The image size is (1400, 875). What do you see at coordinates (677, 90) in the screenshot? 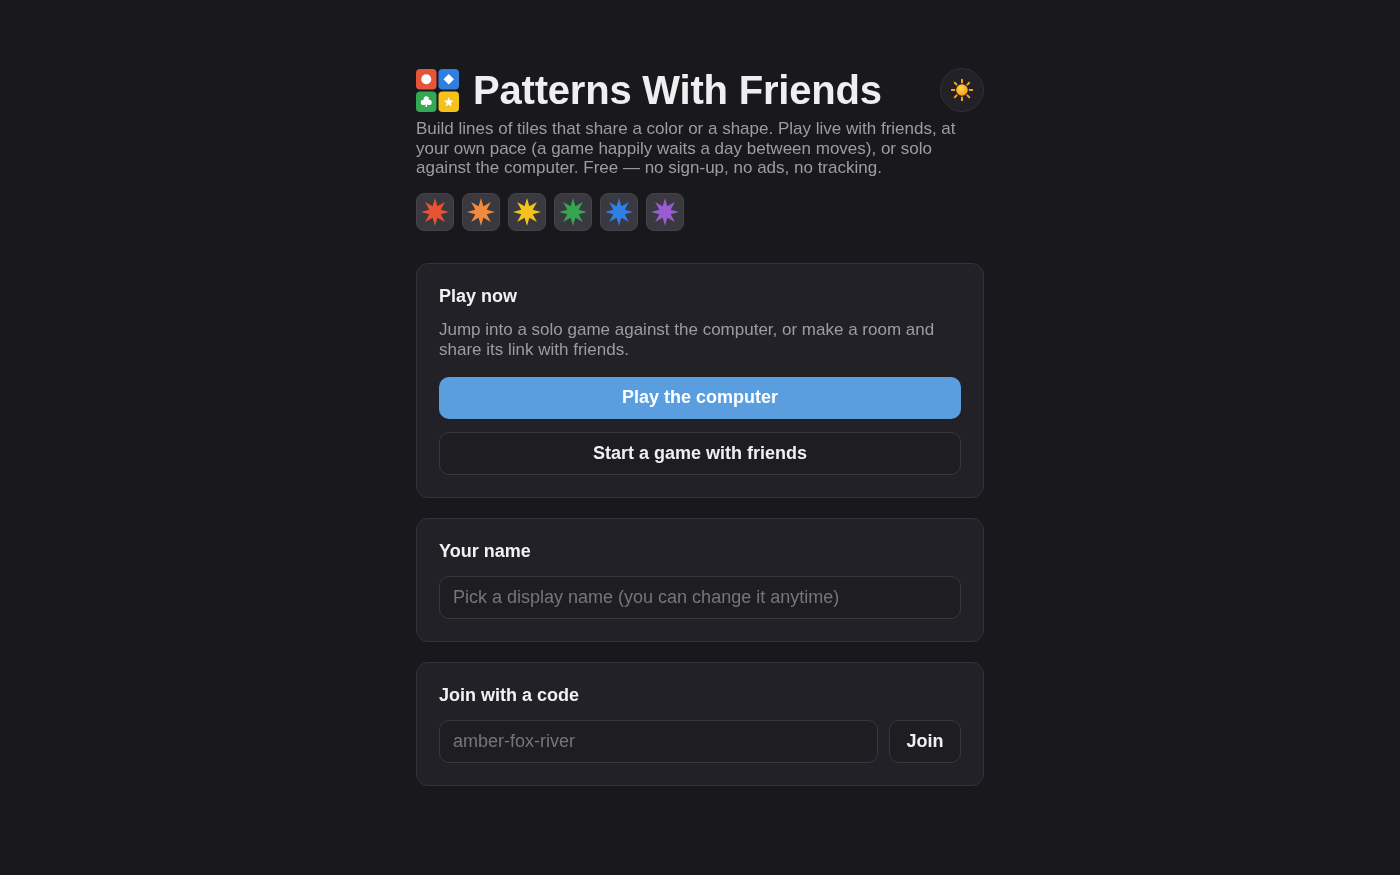
I see `app-title: Patterns With Friends` at bounding box center [677, 90].